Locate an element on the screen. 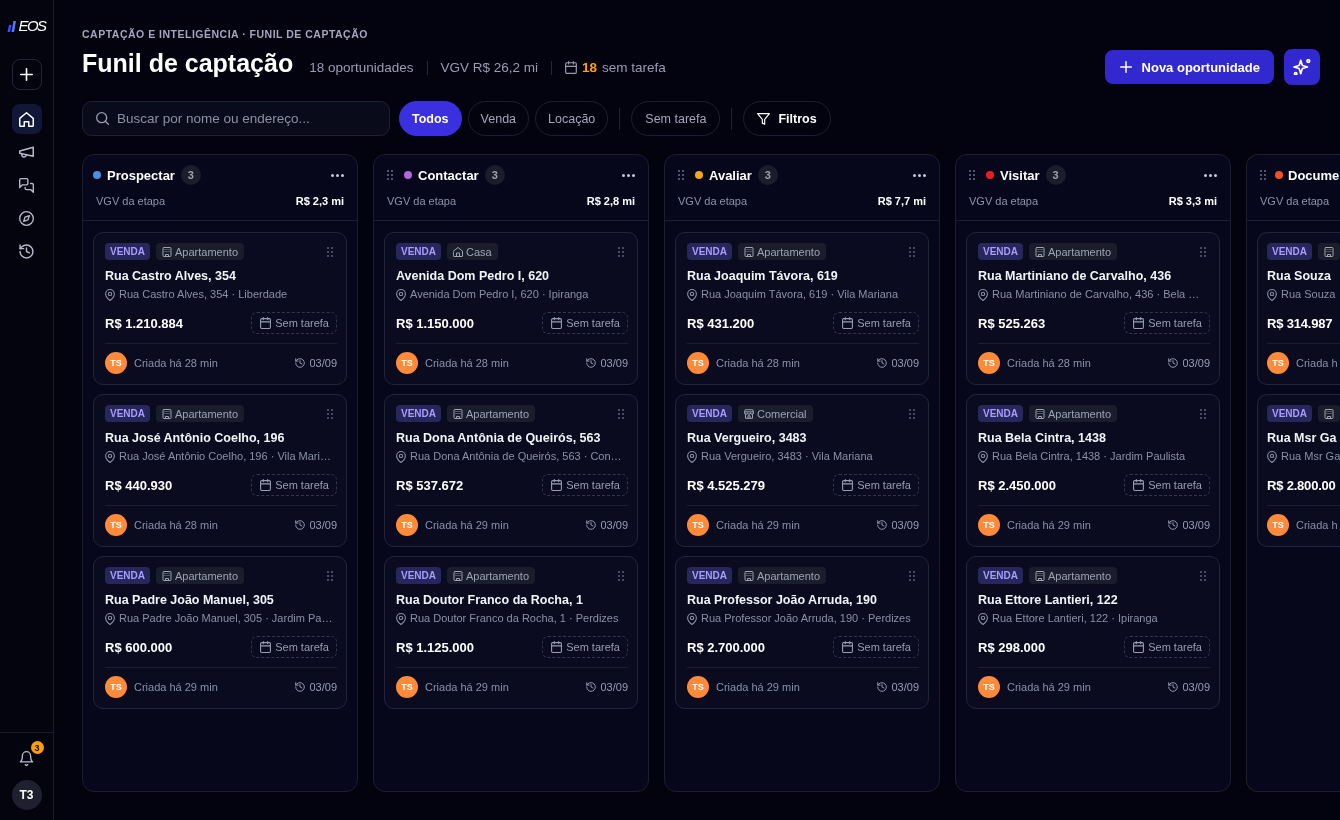 The image size is (1340, 820). deal-card: VENDA Apartamento Rua Professor João Arruda, 190 Rua Professor João Arruda, 190 · Perdizes R$ 2.700.000 Sem tarefa TS Criada há 29 min 03/09 is located at coordinates (802, 632).